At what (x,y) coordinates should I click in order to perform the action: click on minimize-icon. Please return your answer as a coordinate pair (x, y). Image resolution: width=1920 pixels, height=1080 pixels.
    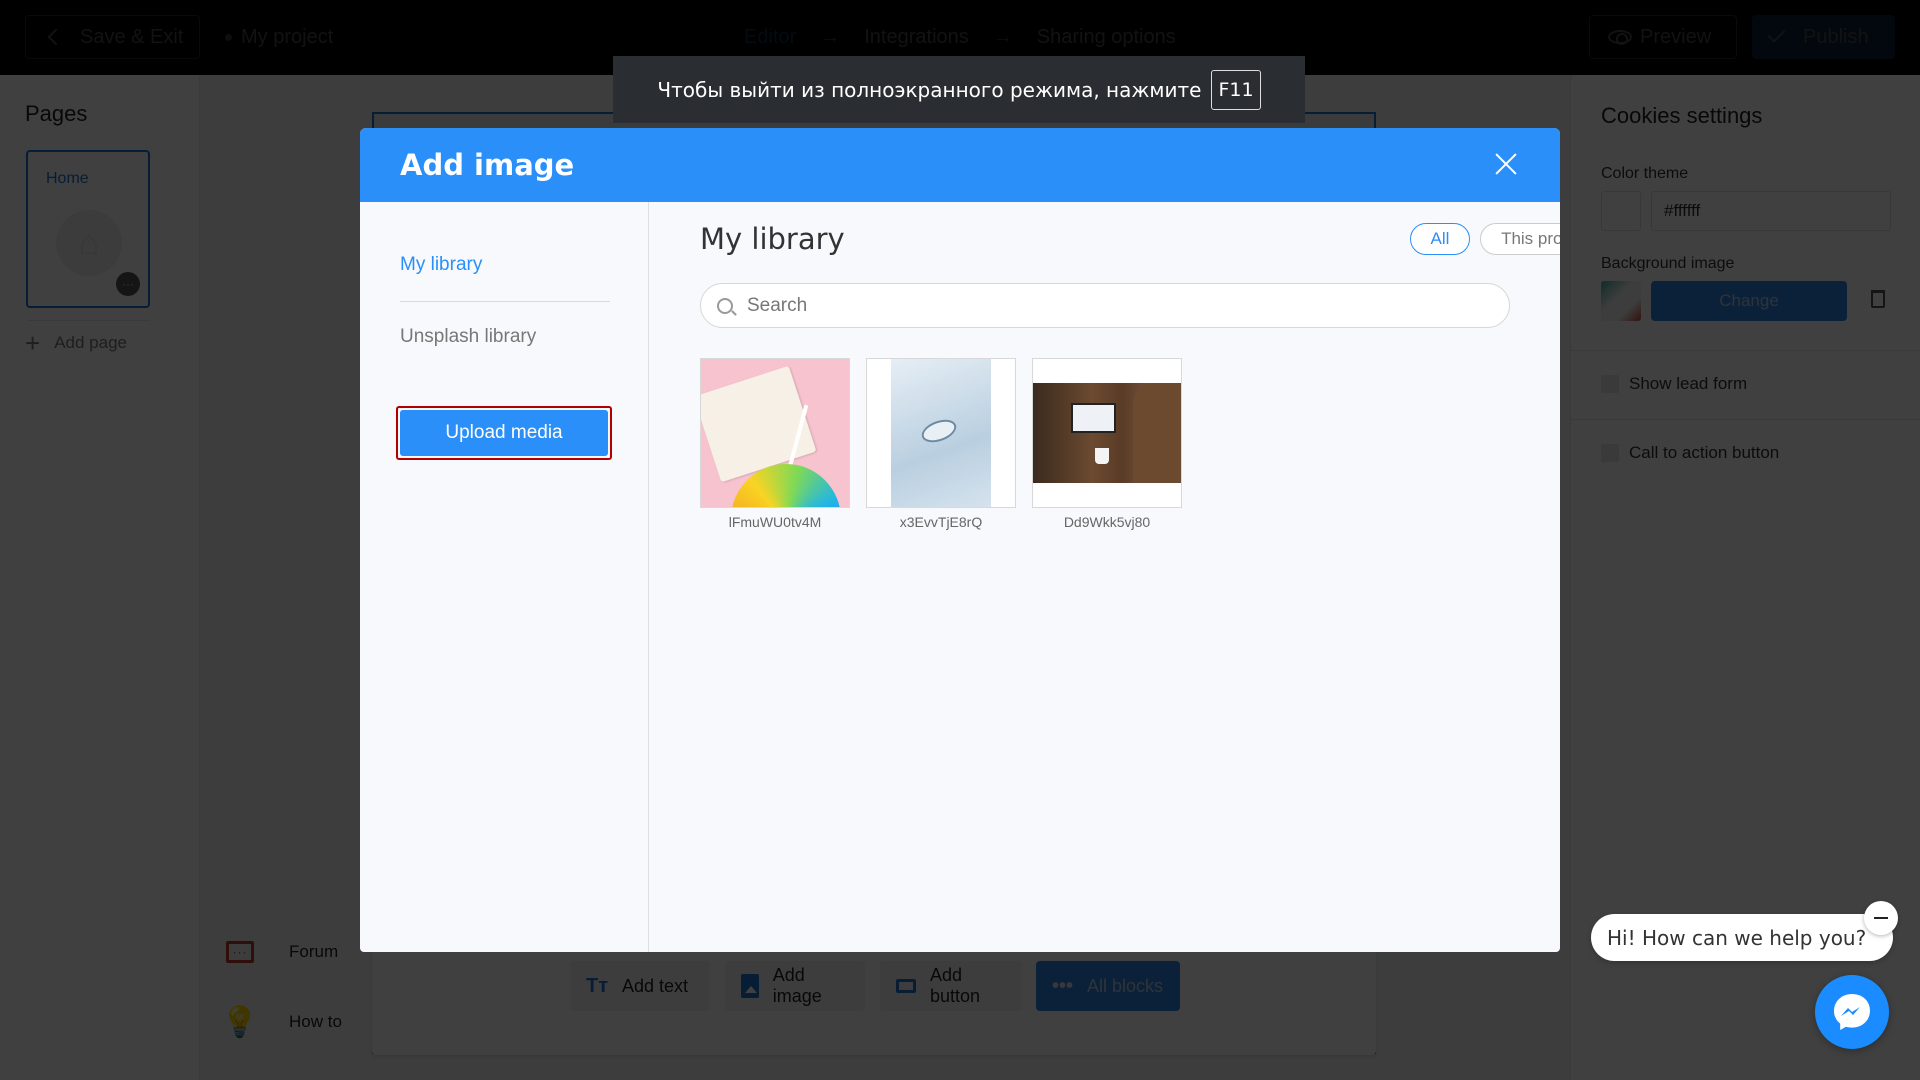
    Looking at the image, I should click on (1881, 918).